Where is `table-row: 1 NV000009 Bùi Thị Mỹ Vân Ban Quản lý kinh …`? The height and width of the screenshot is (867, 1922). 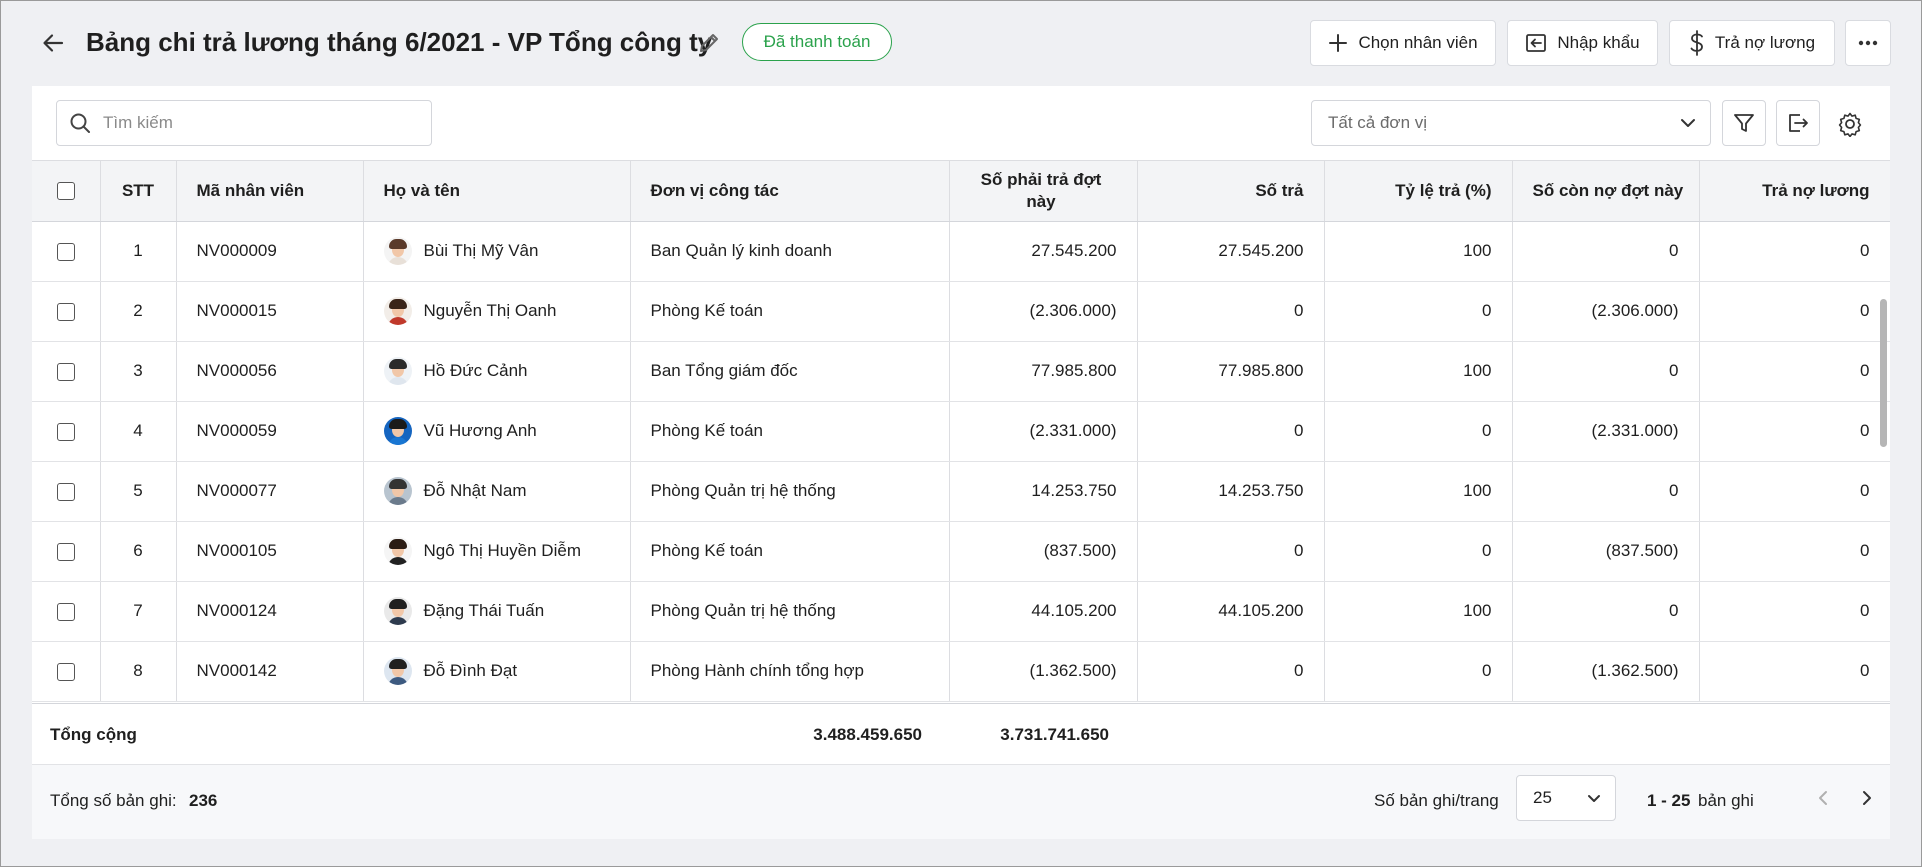
table-row: 1 NV000009 Bùi Thị Mỹ Vân Ban Quản lý kinh … is located at coordinates (961, 251).